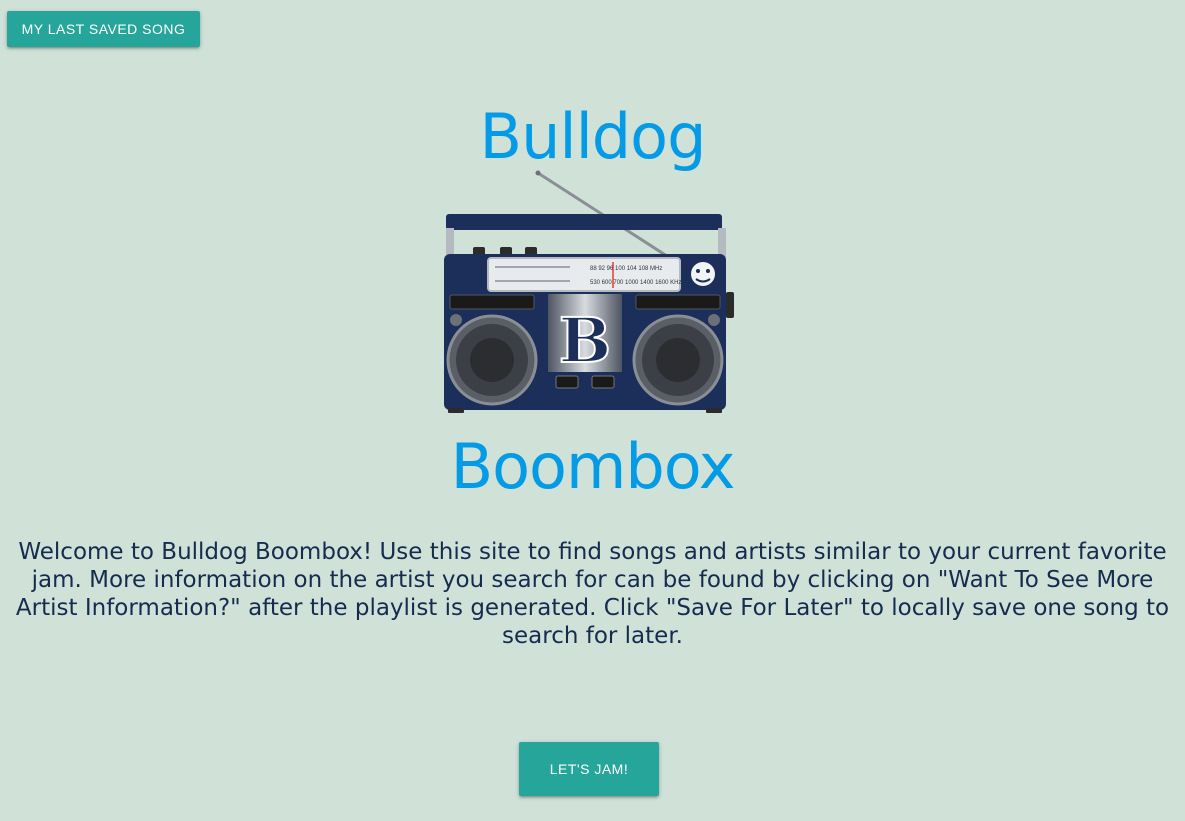  Describe the element at coordinates (584, 274) in the screenshot. I see `tuner-display` at that location.